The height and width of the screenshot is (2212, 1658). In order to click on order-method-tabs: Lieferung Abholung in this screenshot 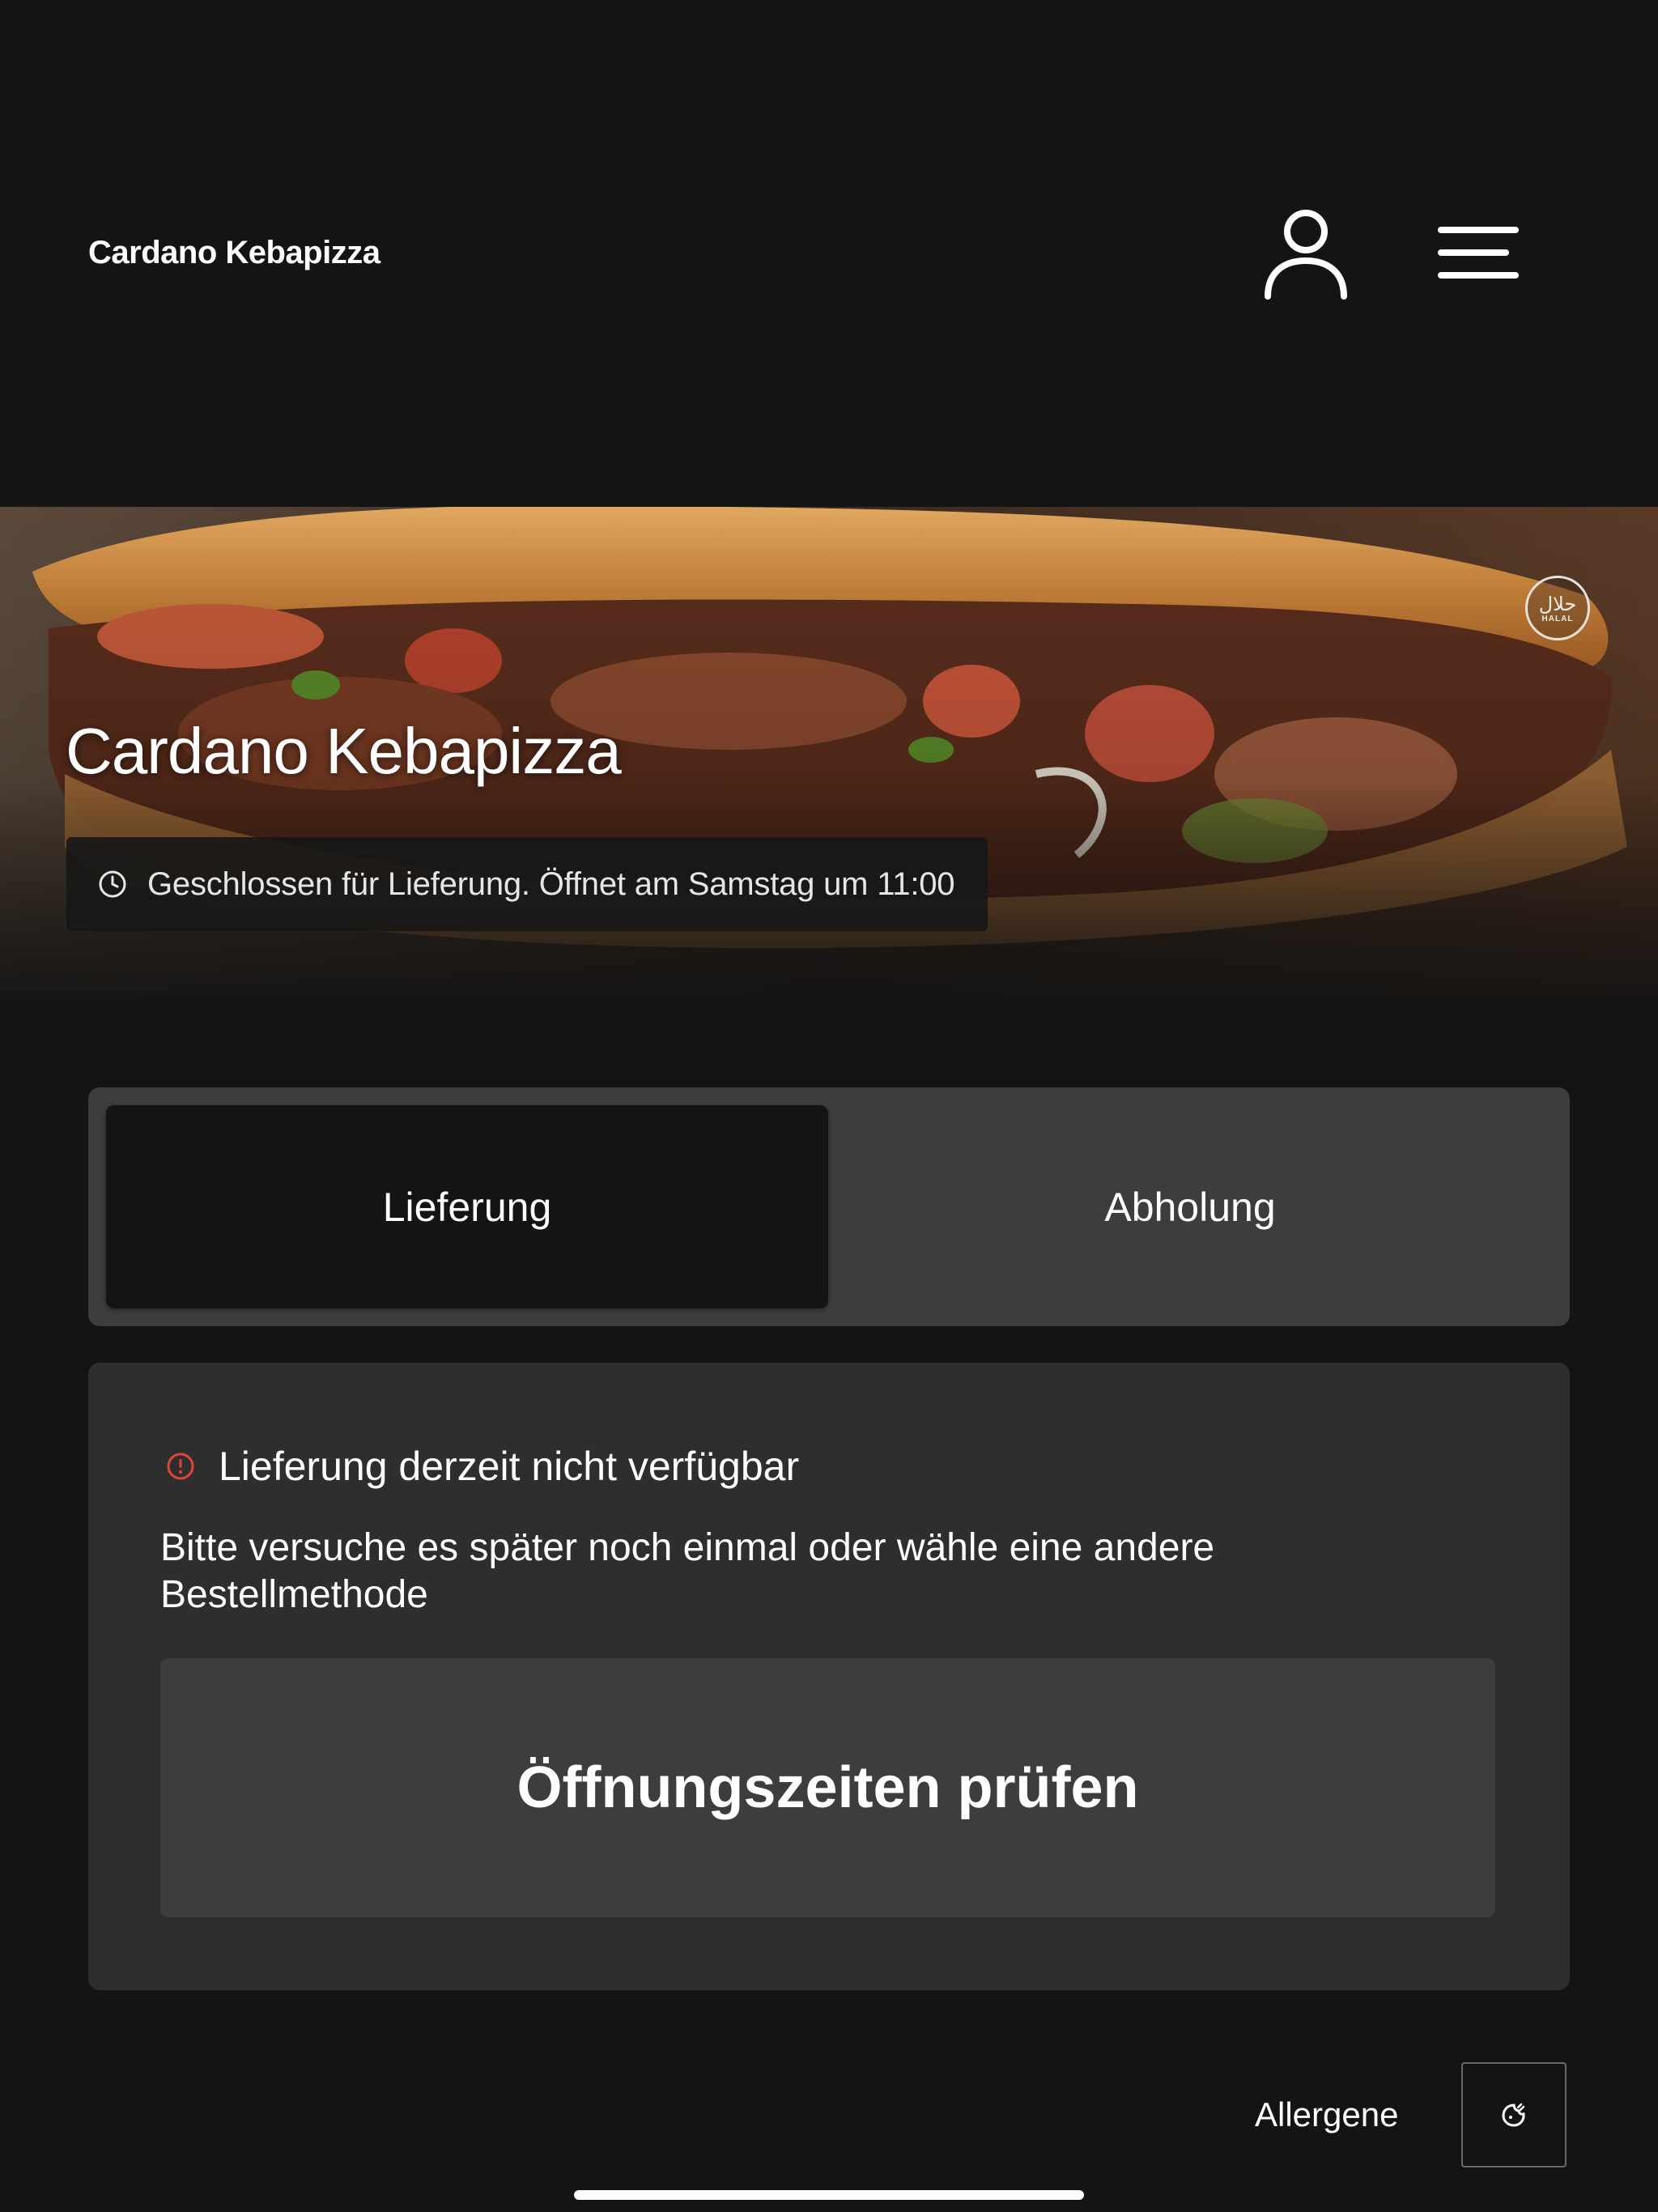, I will do `click(829, 1206)`.